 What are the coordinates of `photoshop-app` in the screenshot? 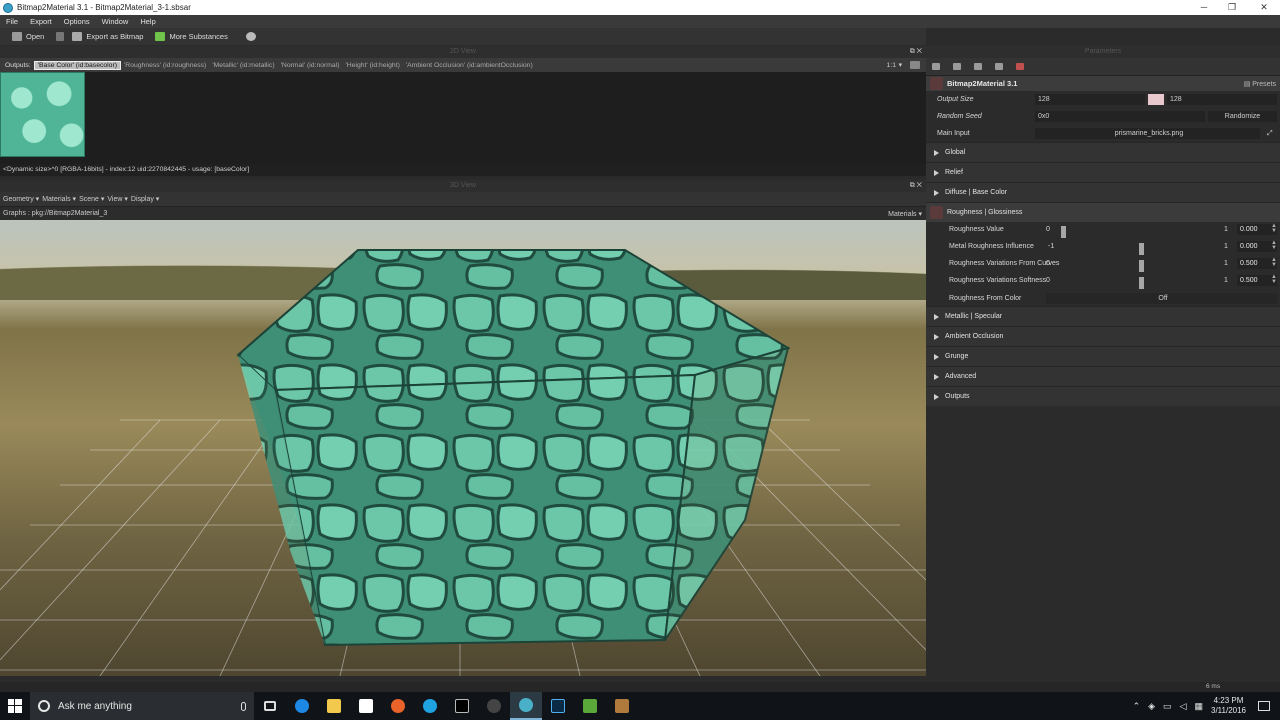 It's located at (558, 706).